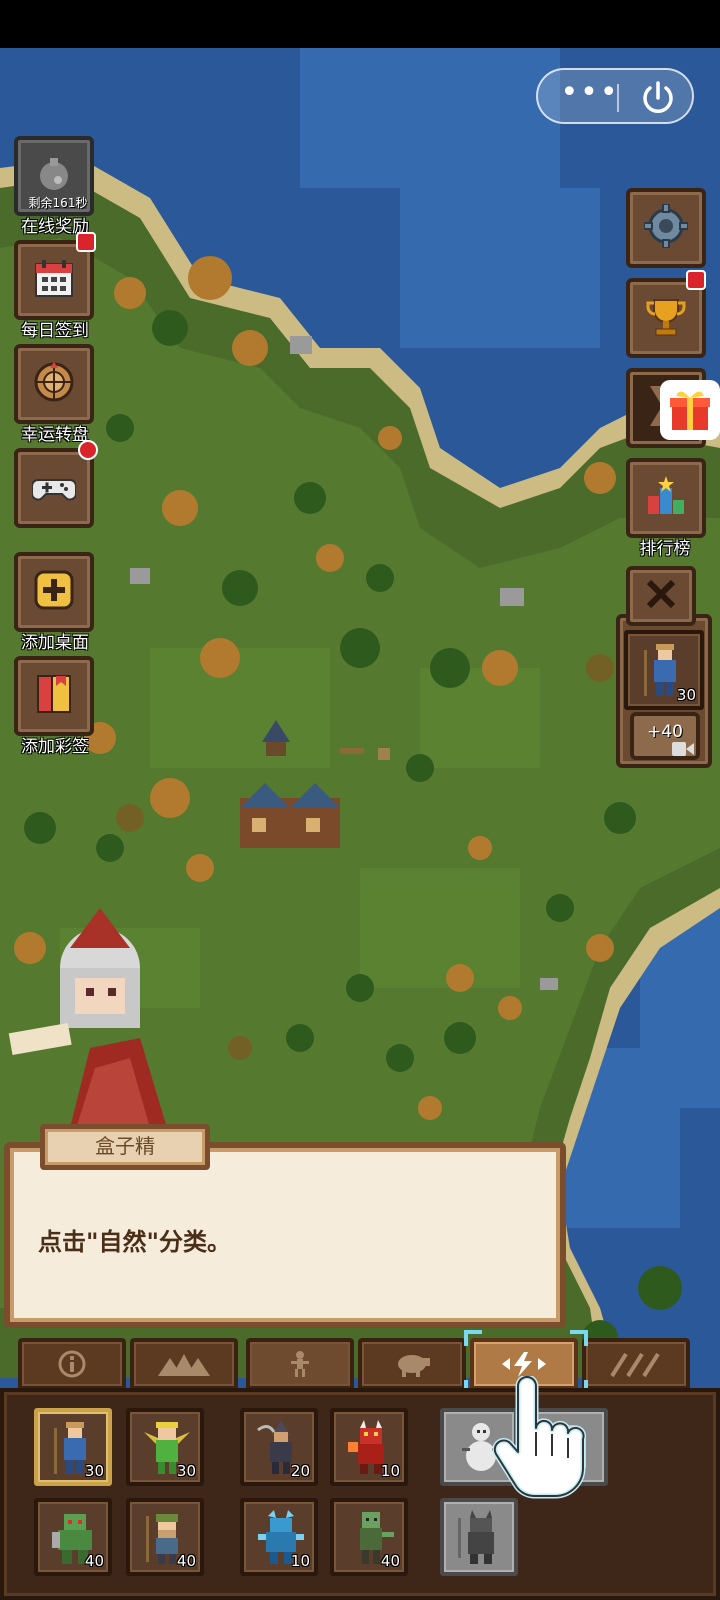 The image size is (720, 1600). Describe the element at coordinates (369, 1447) in the screenshot. I see `unit-slot-demon: 10` at that location.